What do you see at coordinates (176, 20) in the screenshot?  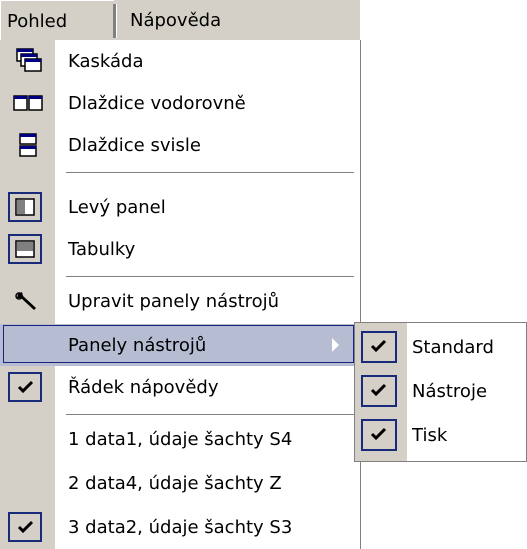 I see `menu-napoveda-label: Nápověda` at bounding box center [176, 20].